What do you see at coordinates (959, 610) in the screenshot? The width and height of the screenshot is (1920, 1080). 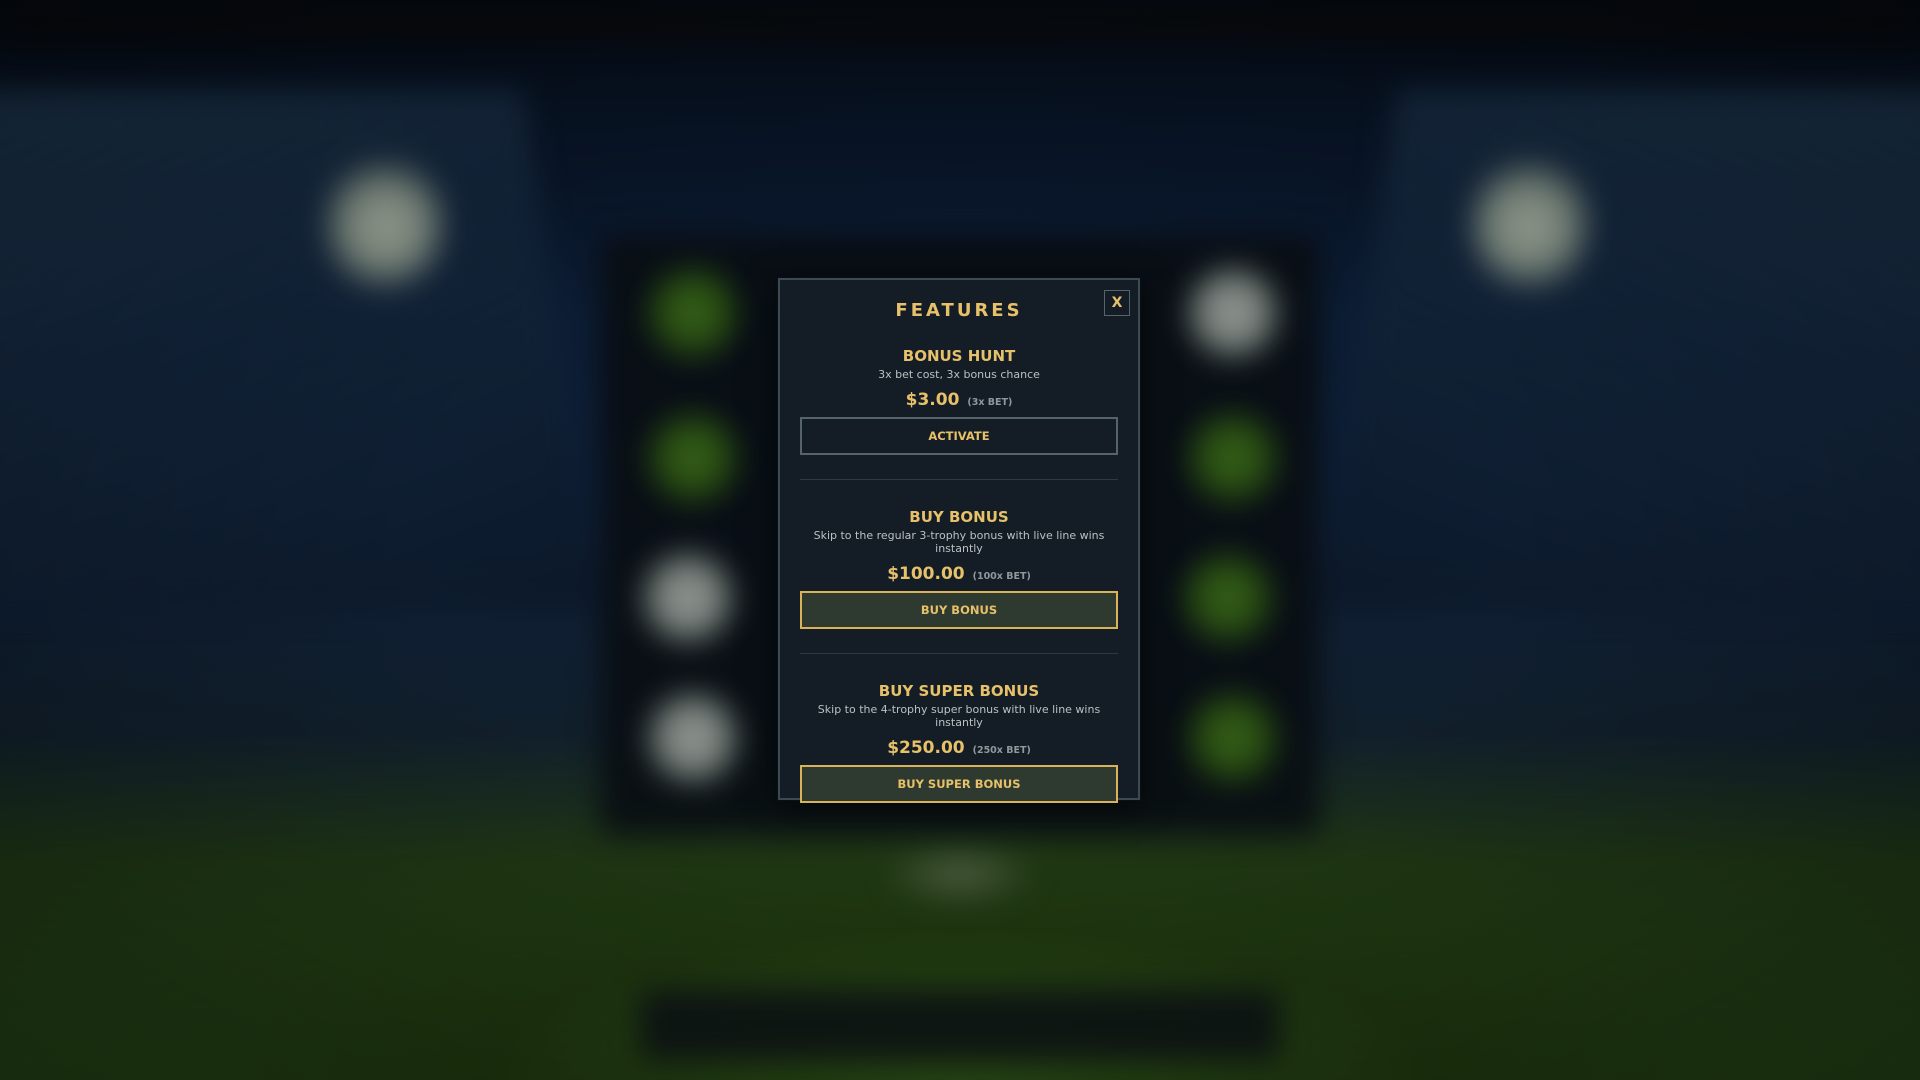 I see `buy-bonus-button: BUY BONUS` at bounding box center [959, 610].